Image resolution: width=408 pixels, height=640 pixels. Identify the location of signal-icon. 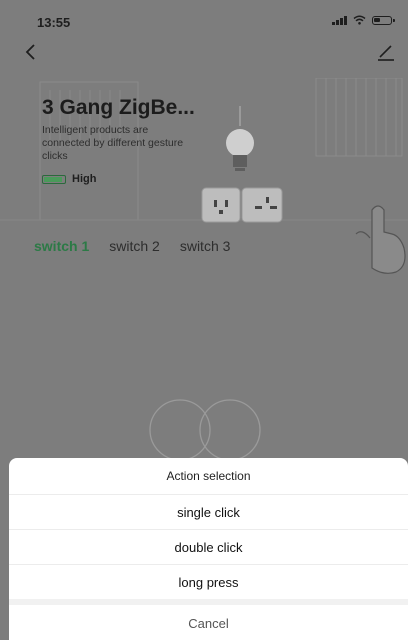
(339, 20).